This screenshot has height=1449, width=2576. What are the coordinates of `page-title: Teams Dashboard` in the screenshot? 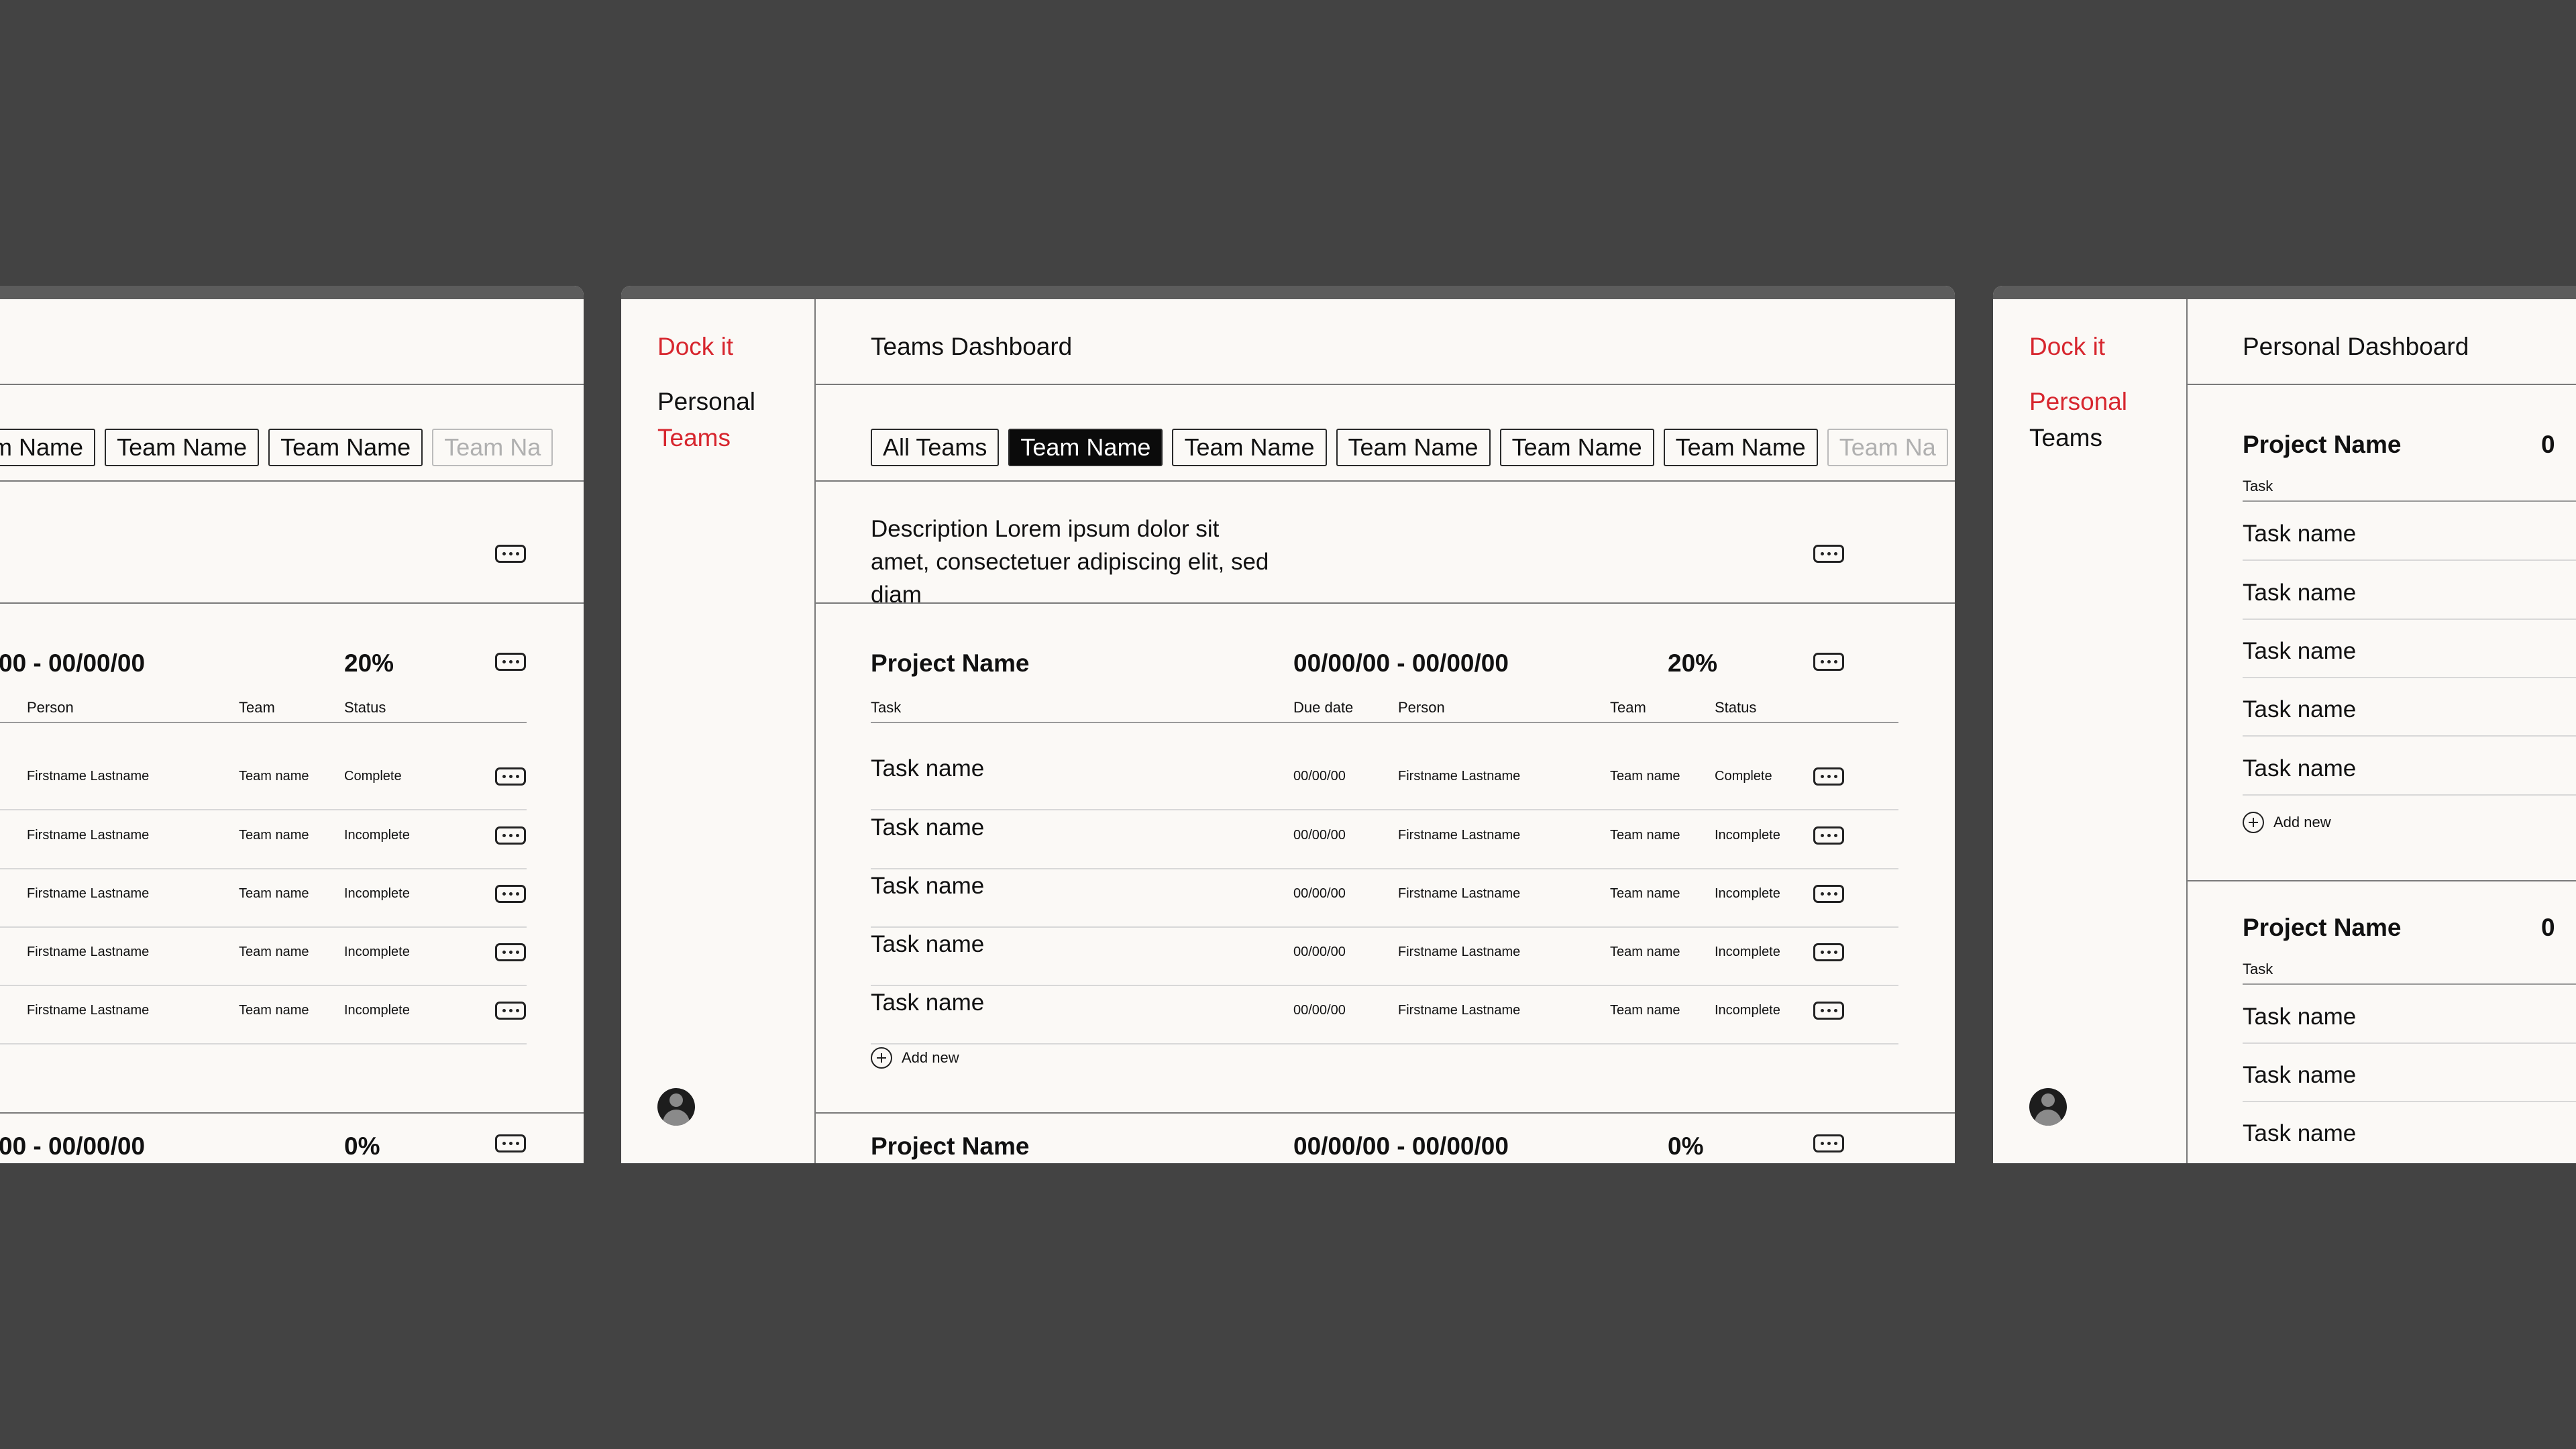 It's located at (972, 346).